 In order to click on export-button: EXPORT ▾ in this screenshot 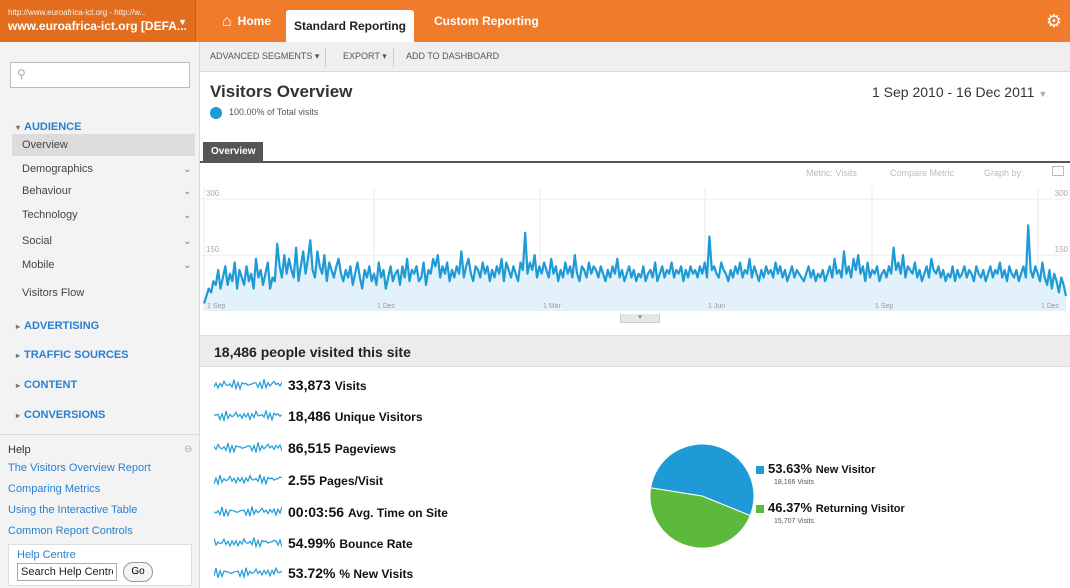, I will do `click(365, 57)`.